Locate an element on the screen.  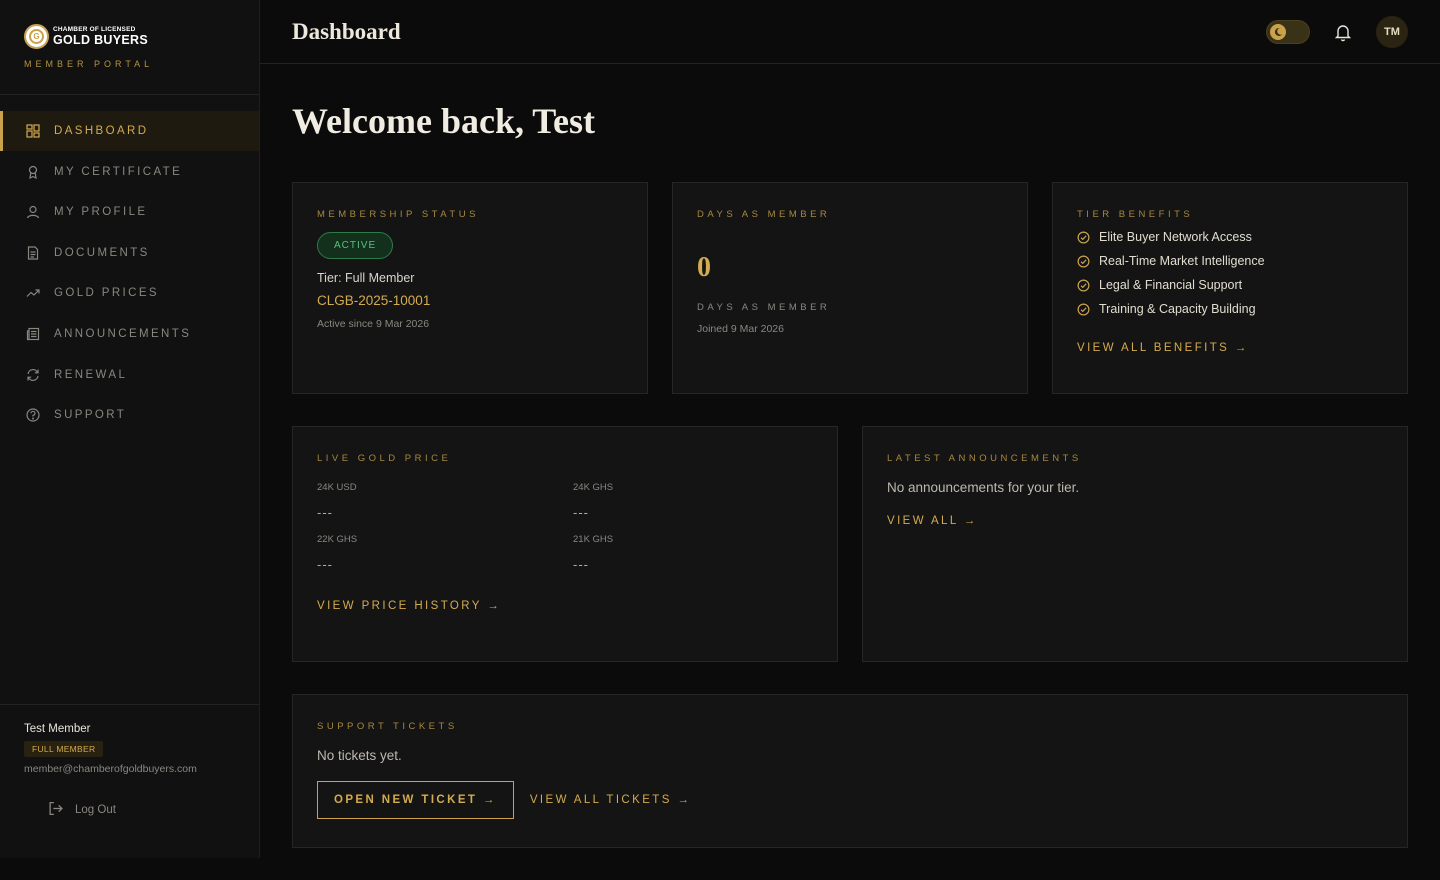
card-label: LIVE GOLD PRICE is located at coordinates (384, 458).